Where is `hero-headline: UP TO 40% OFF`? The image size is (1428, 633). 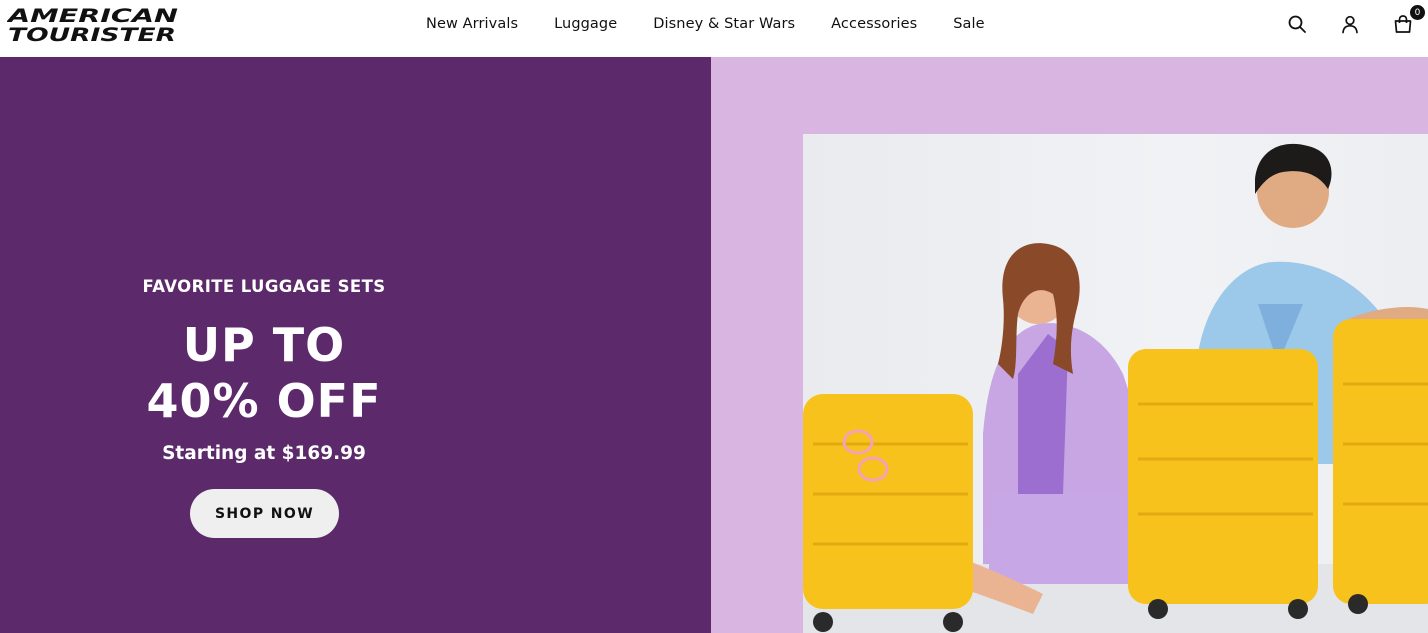
hero-headline: UP TO 40% OFF is located at coordinates (264, 373).